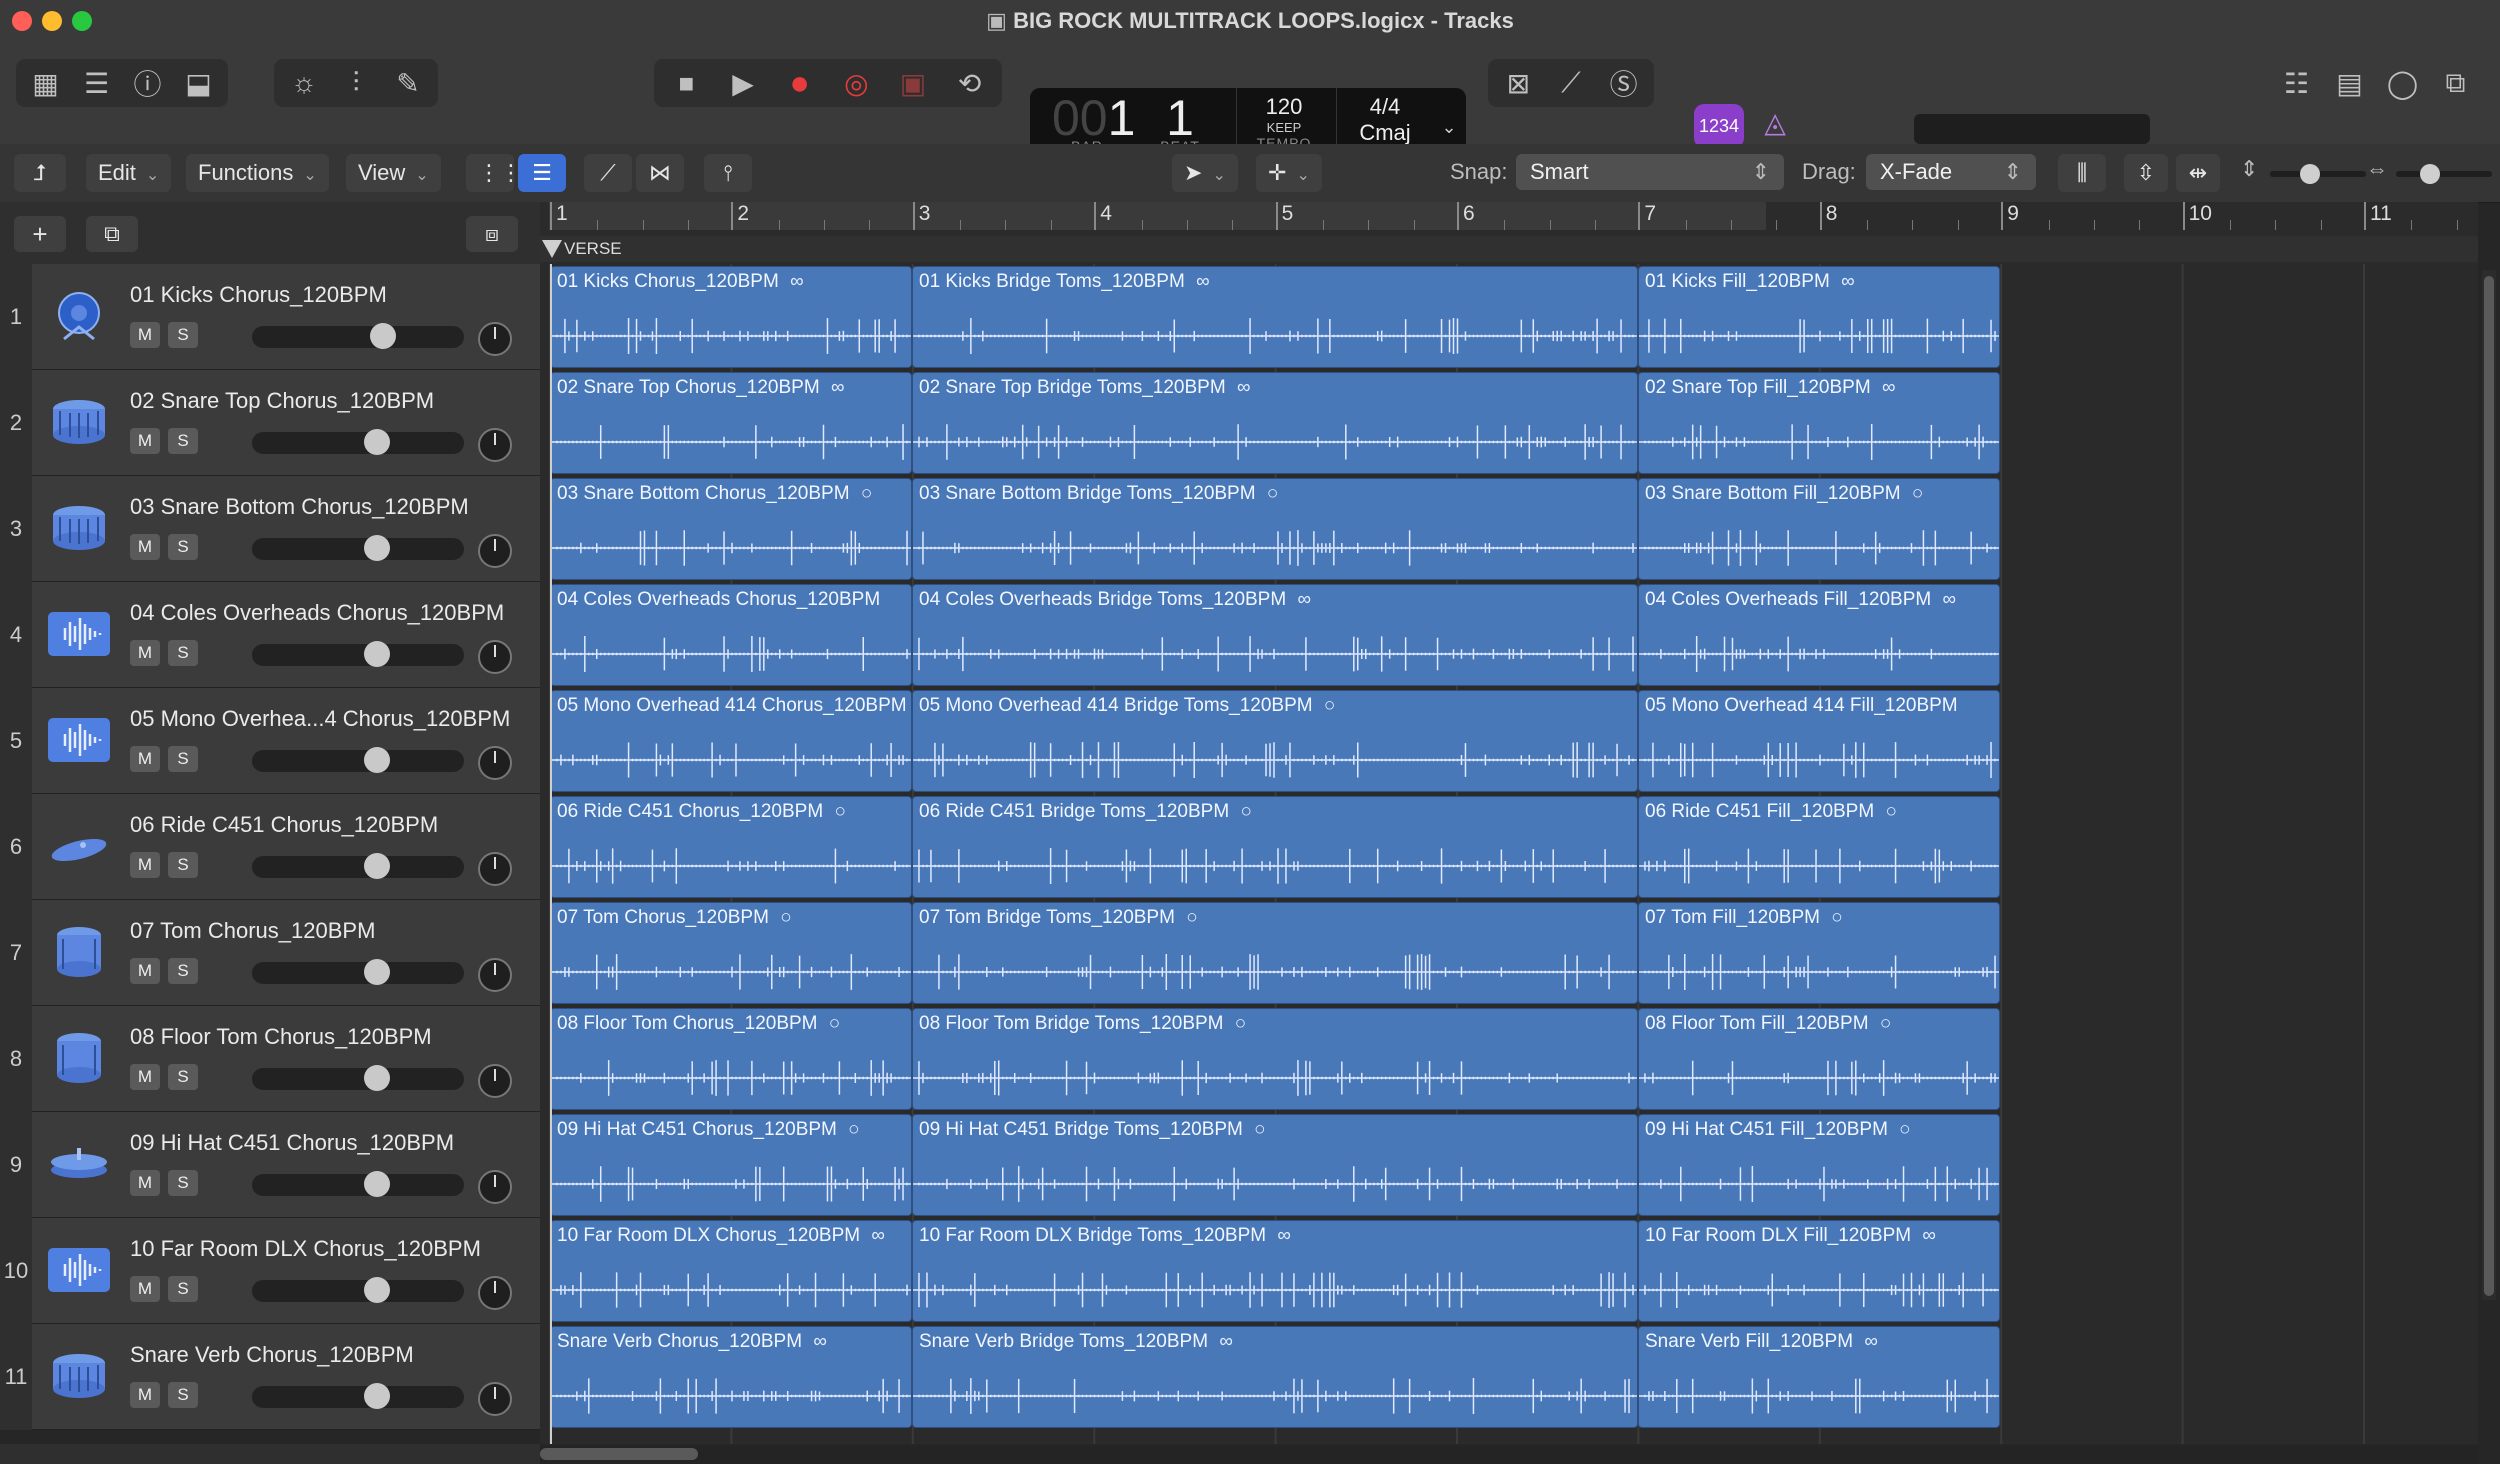 Image resolution: width=2500 pixels, height=1464 pixels. Describe the element at coordinates (1547, 216) in the screenshot. I see `bar-number-6: 6` at that location.